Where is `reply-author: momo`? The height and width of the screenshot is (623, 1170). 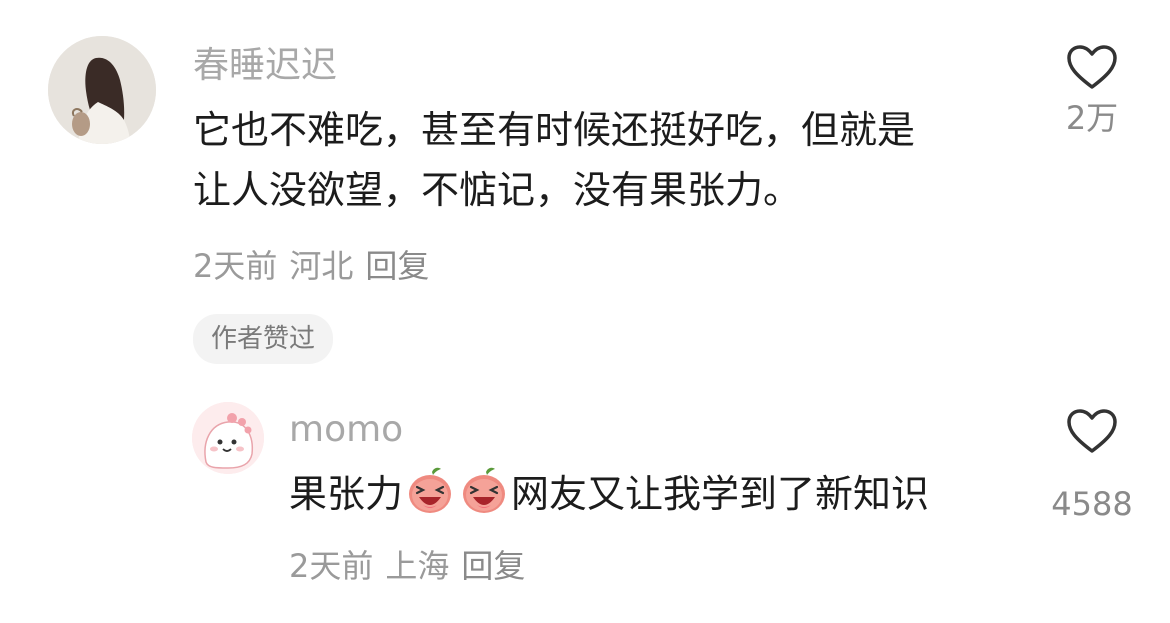 reply-author: momo is located at coordinates (346, 430).